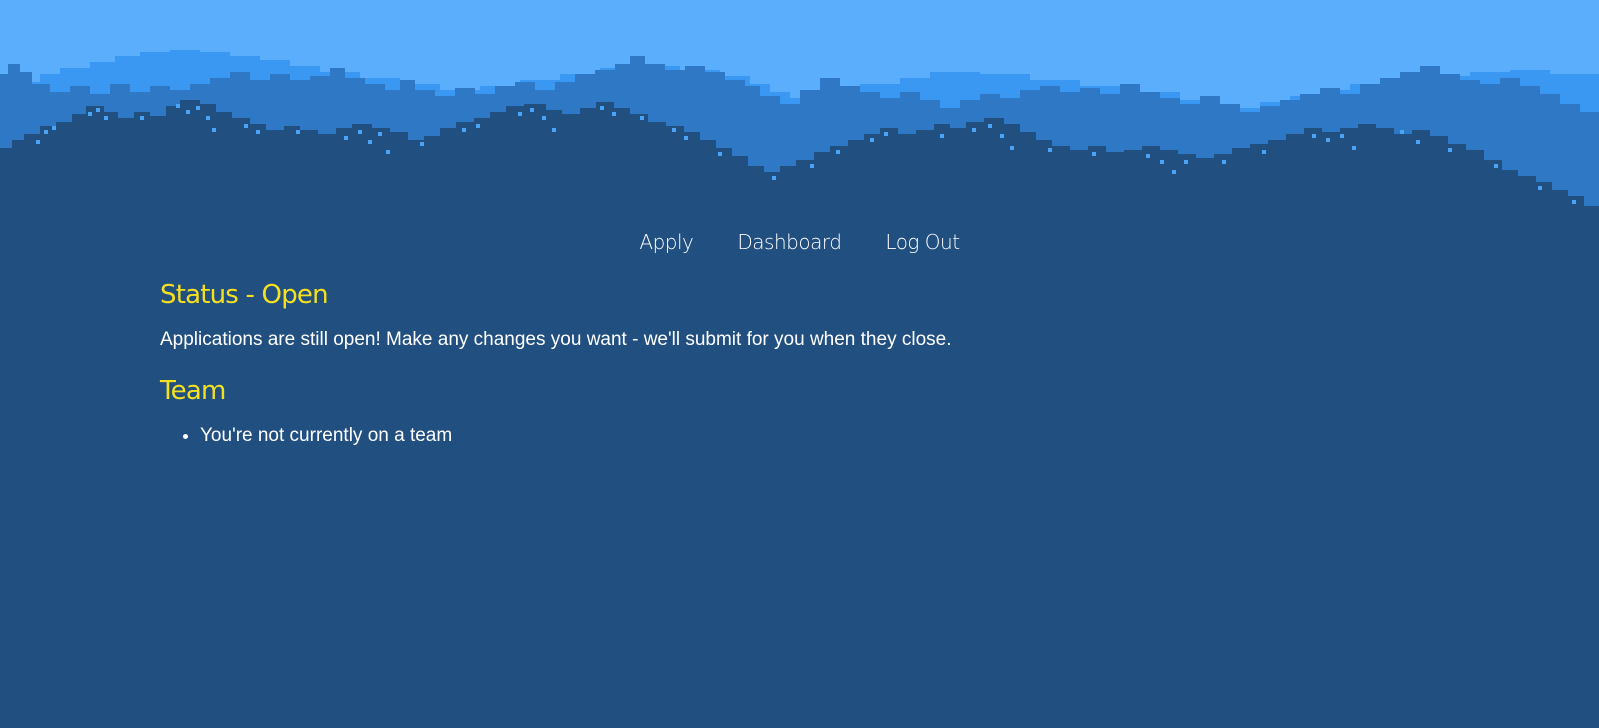  I want to click on nav-logout-link: Log Out, so click(922, 242).